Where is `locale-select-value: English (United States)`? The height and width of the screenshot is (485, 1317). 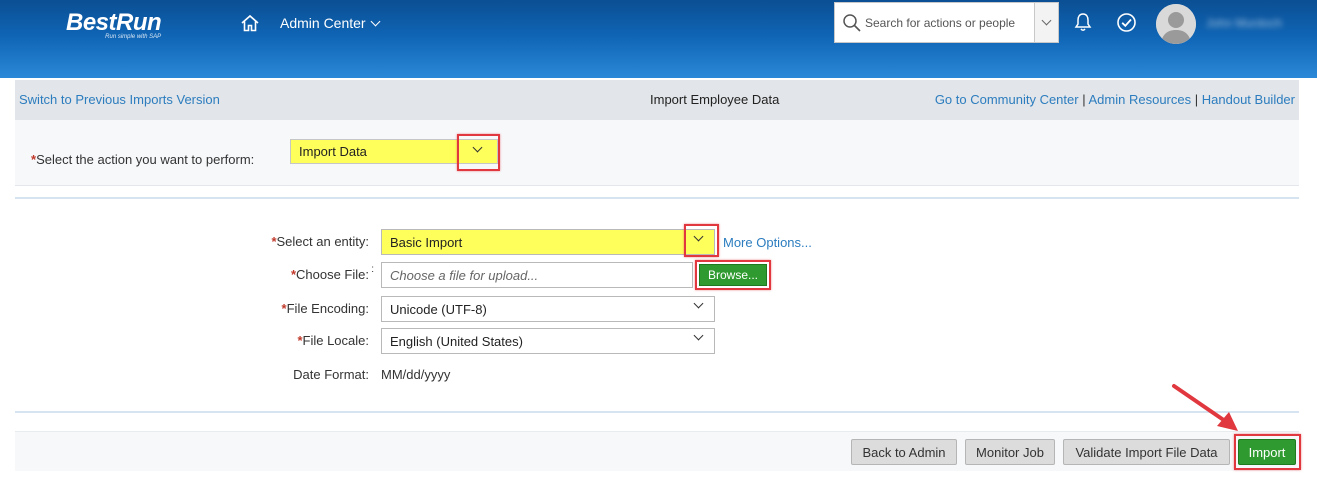
locale-select-value: English (United States) is located at coordinates (456, 341).